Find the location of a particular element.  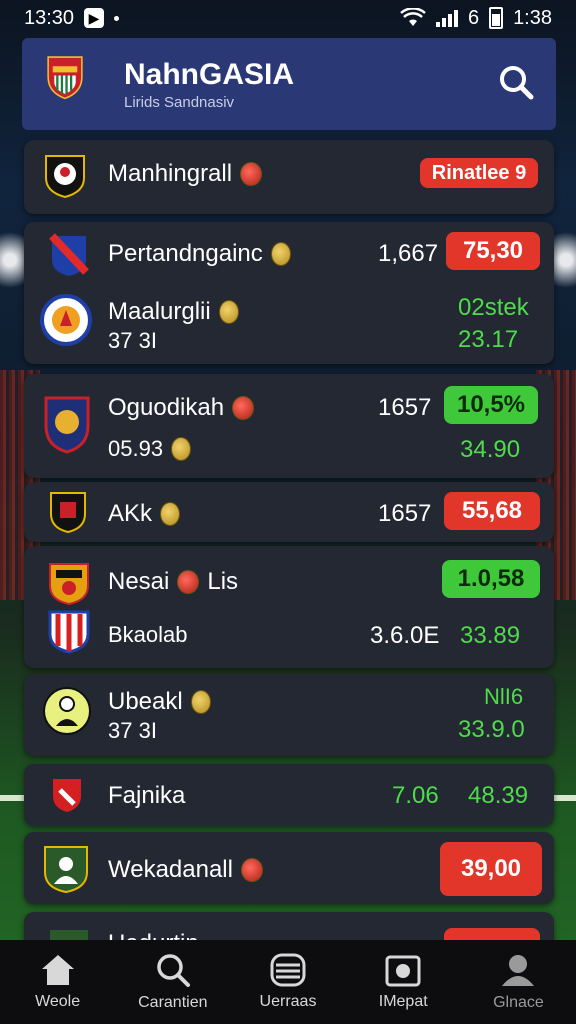

nav-item-profile: Glnace is located at coordinates (518, 982).